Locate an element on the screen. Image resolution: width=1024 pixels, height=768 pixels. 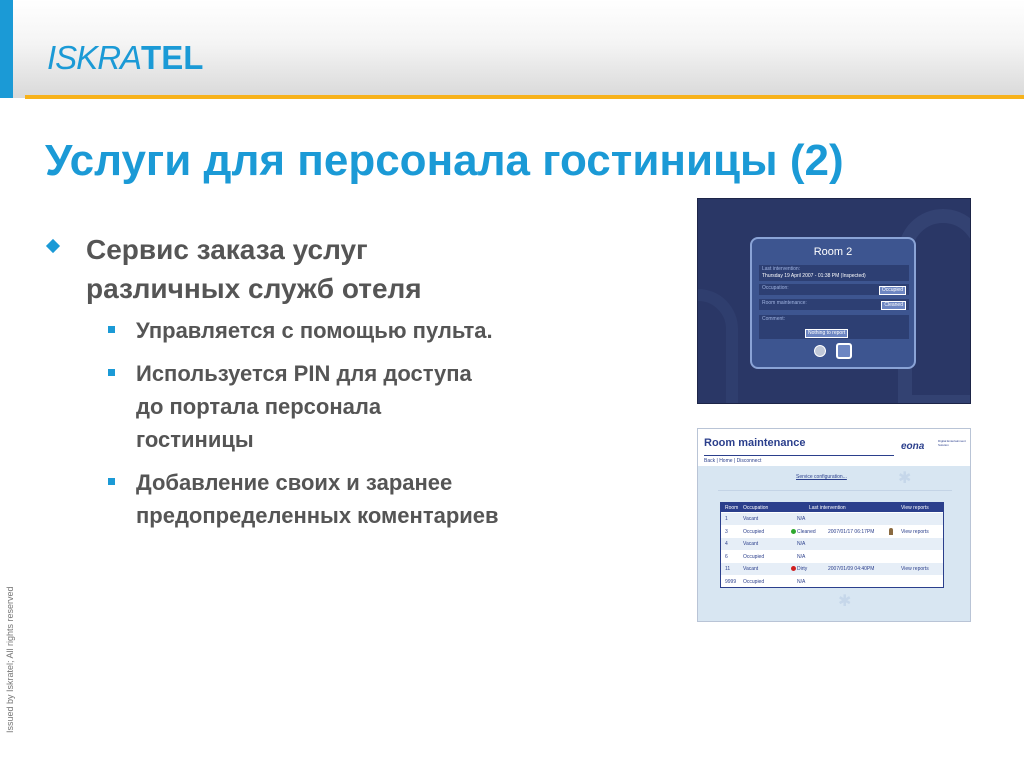
comment-select: Nothing to report is located at coordinates (827, 333).